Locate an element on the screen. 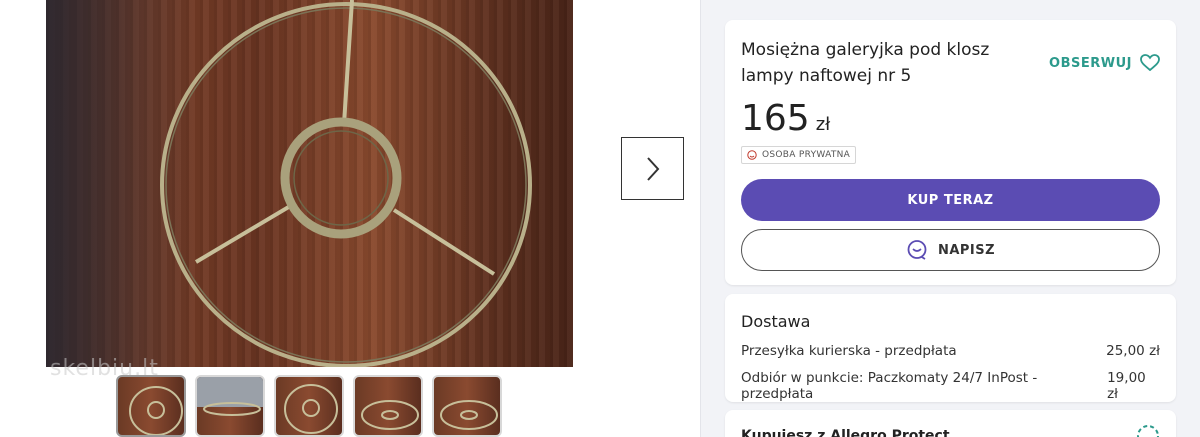 The width and height of the screenshot is (1200, 437). price-value: 165 is located at coordinates (775, 118).